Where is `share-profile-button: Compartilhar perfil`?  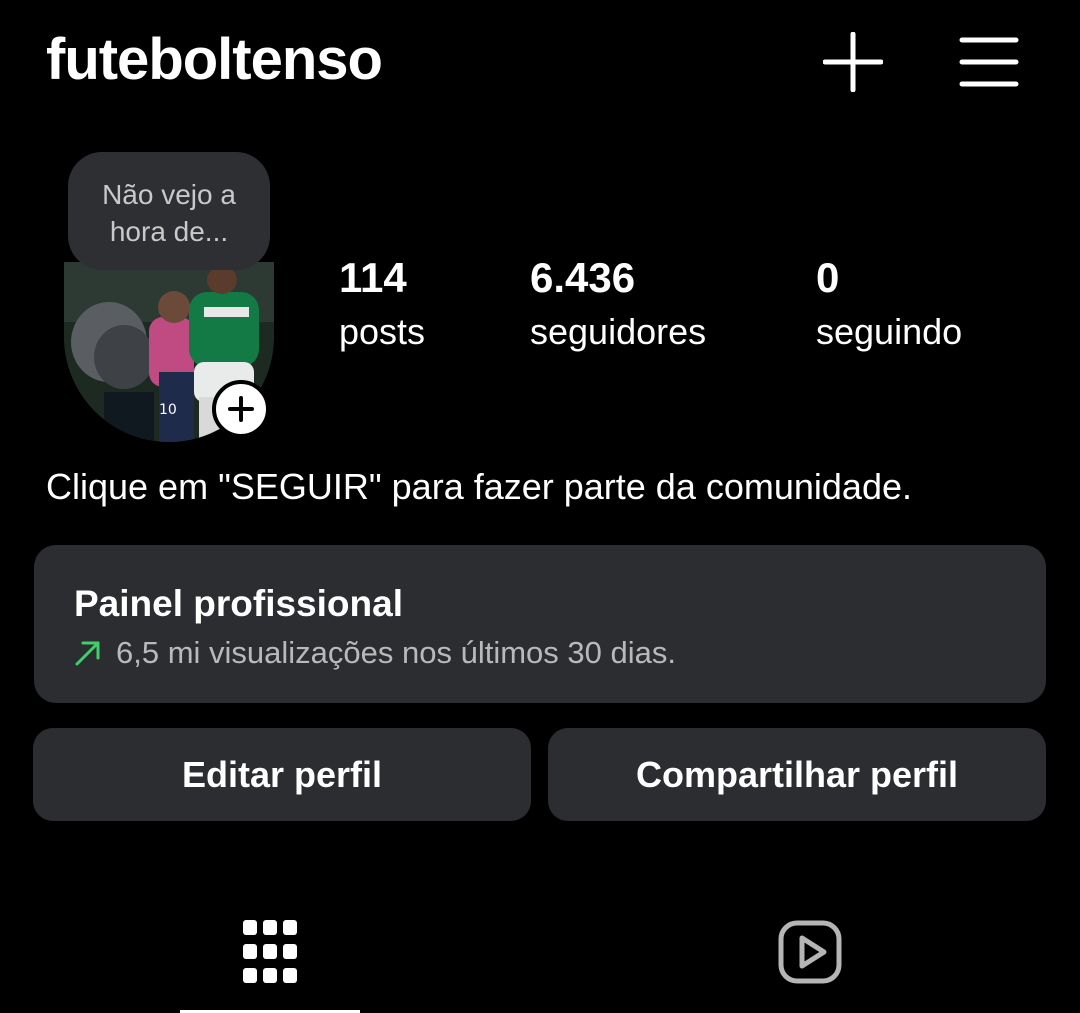 share-profile-button: Compartilhar perfil is located at coordinates (797, 774).